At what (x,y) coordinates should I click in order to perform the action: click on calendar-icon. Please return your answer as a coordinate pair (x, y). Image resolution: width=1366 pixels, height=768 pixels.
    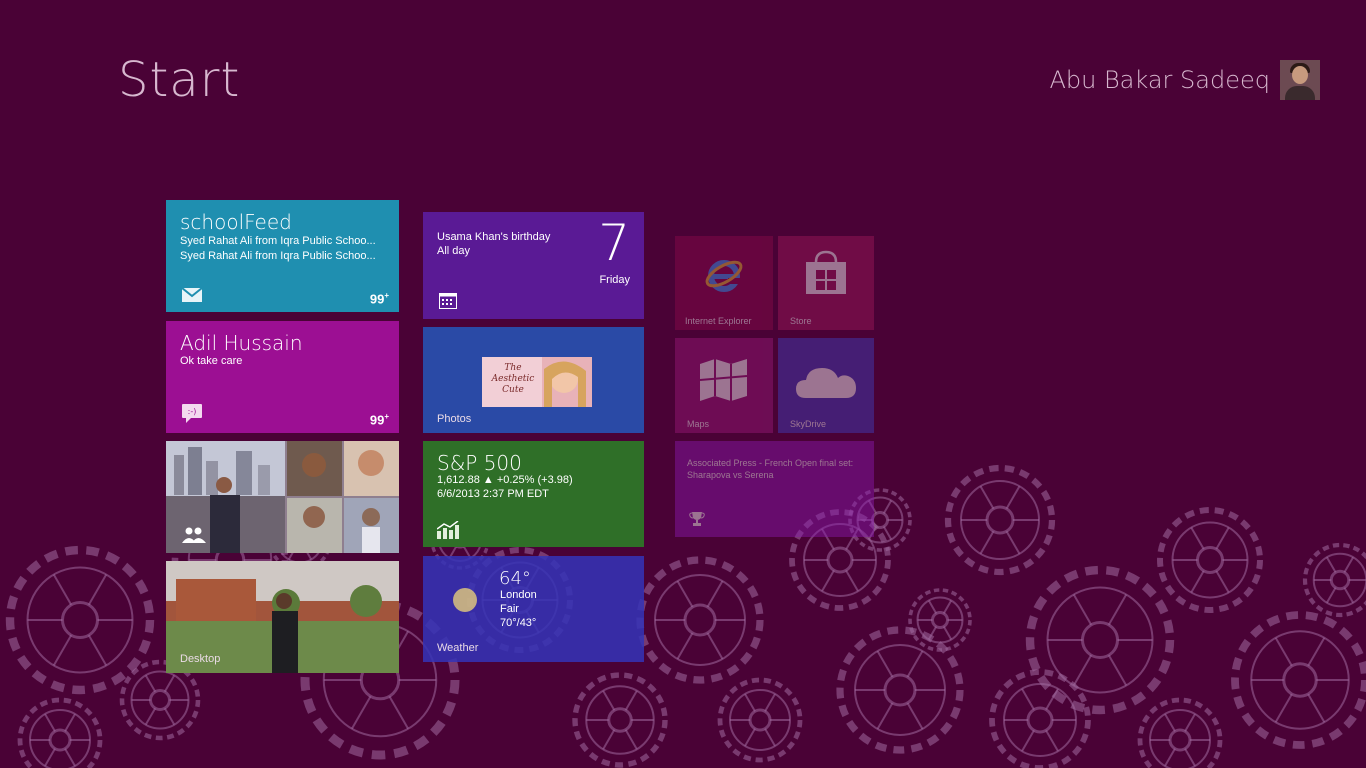
    Looking at the image, I should click on (448, 301).